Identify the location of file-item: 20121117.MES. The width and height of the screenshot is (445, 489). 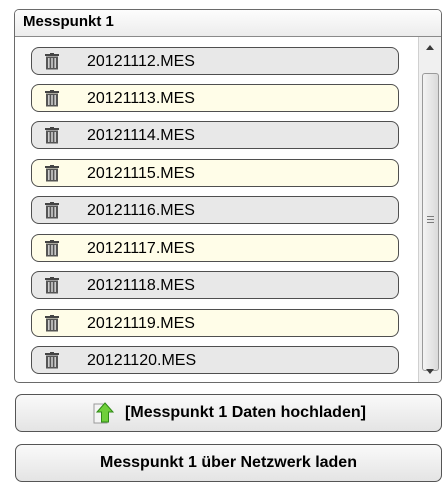
(215, 248).